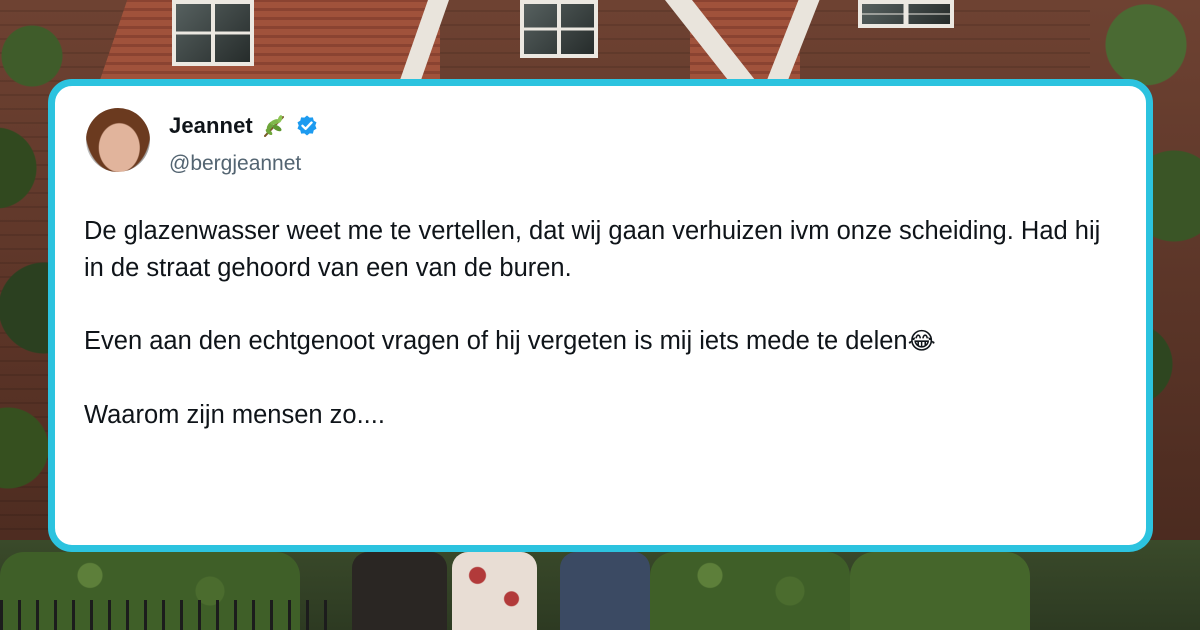 The height and width of the screenshot is (630, 1200). I want to click on iron-fence, so click(165, 615).